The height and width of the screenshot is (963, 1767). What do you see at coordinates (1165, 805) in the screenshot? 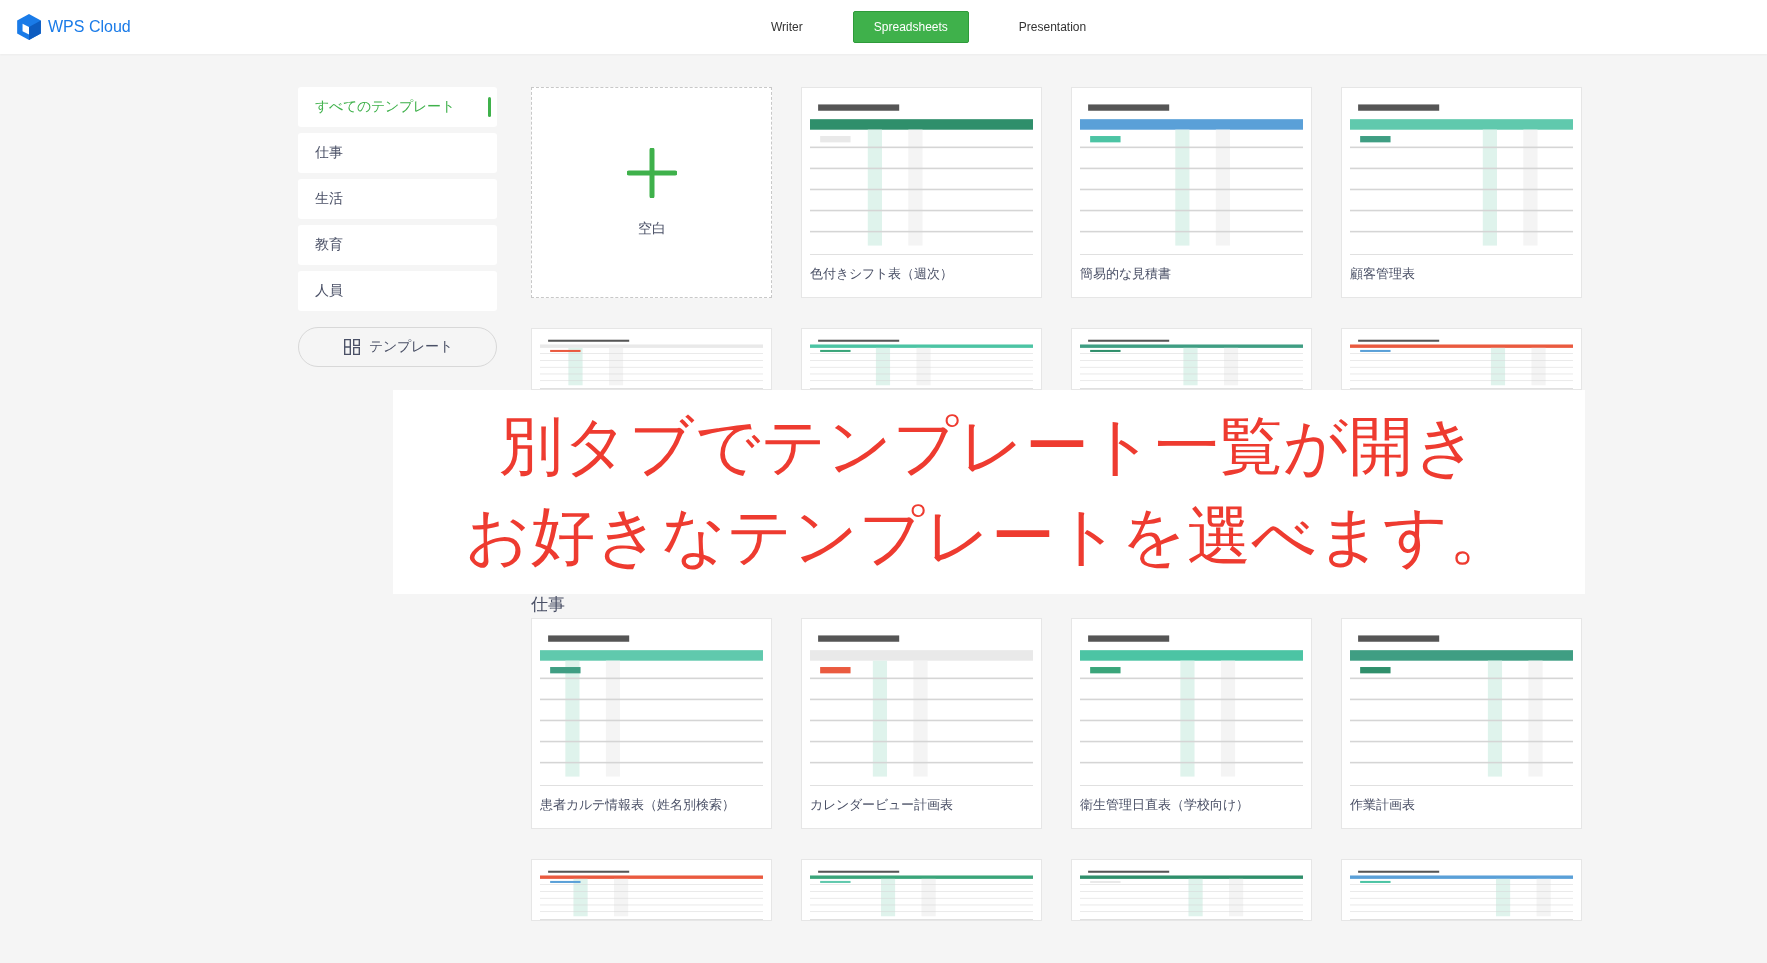
I see `template-name: 衛生管理日直表（学校向け）` at bounding box center [1165, 805].